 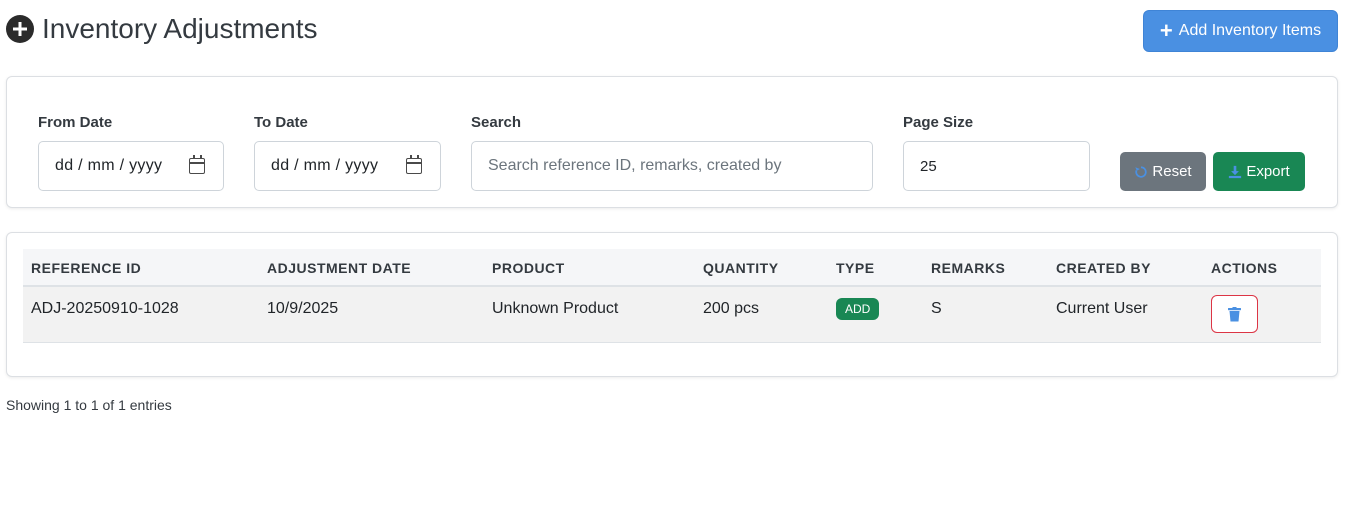 I want to click on cell-quantity: 200 pcs, so click(x=731, y=308).